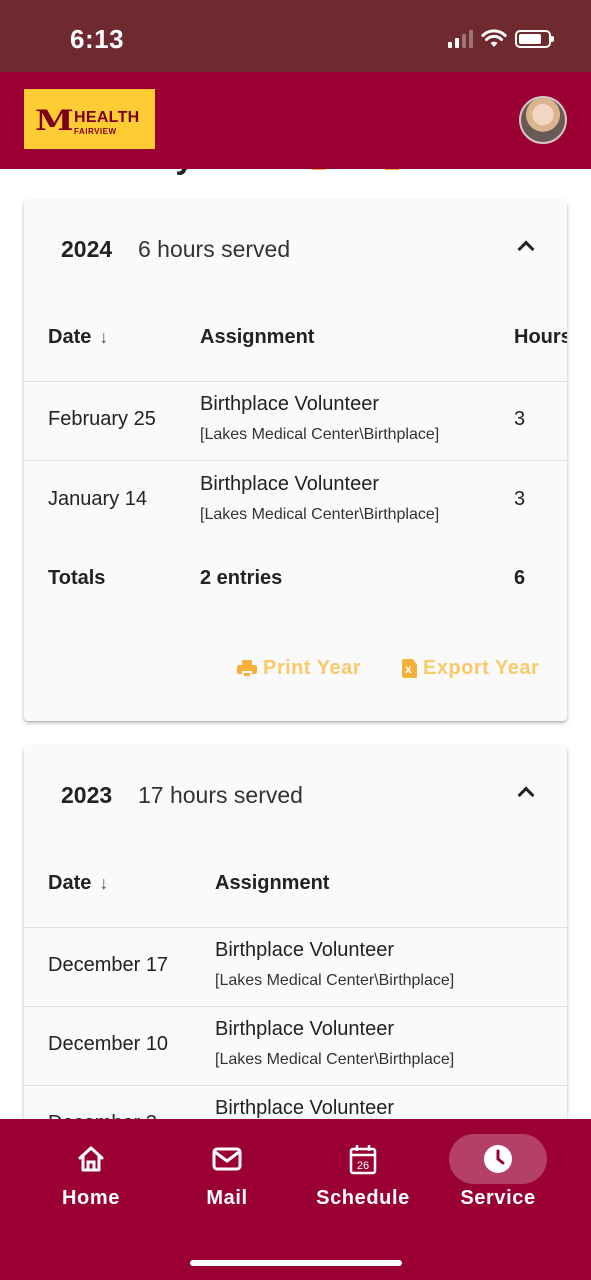 Image resolution: width=591 pixels, height=1280 pixels. Describe the element at coordinates (97, 499) in the screenshot. I see `row-date: January 14` at that location.